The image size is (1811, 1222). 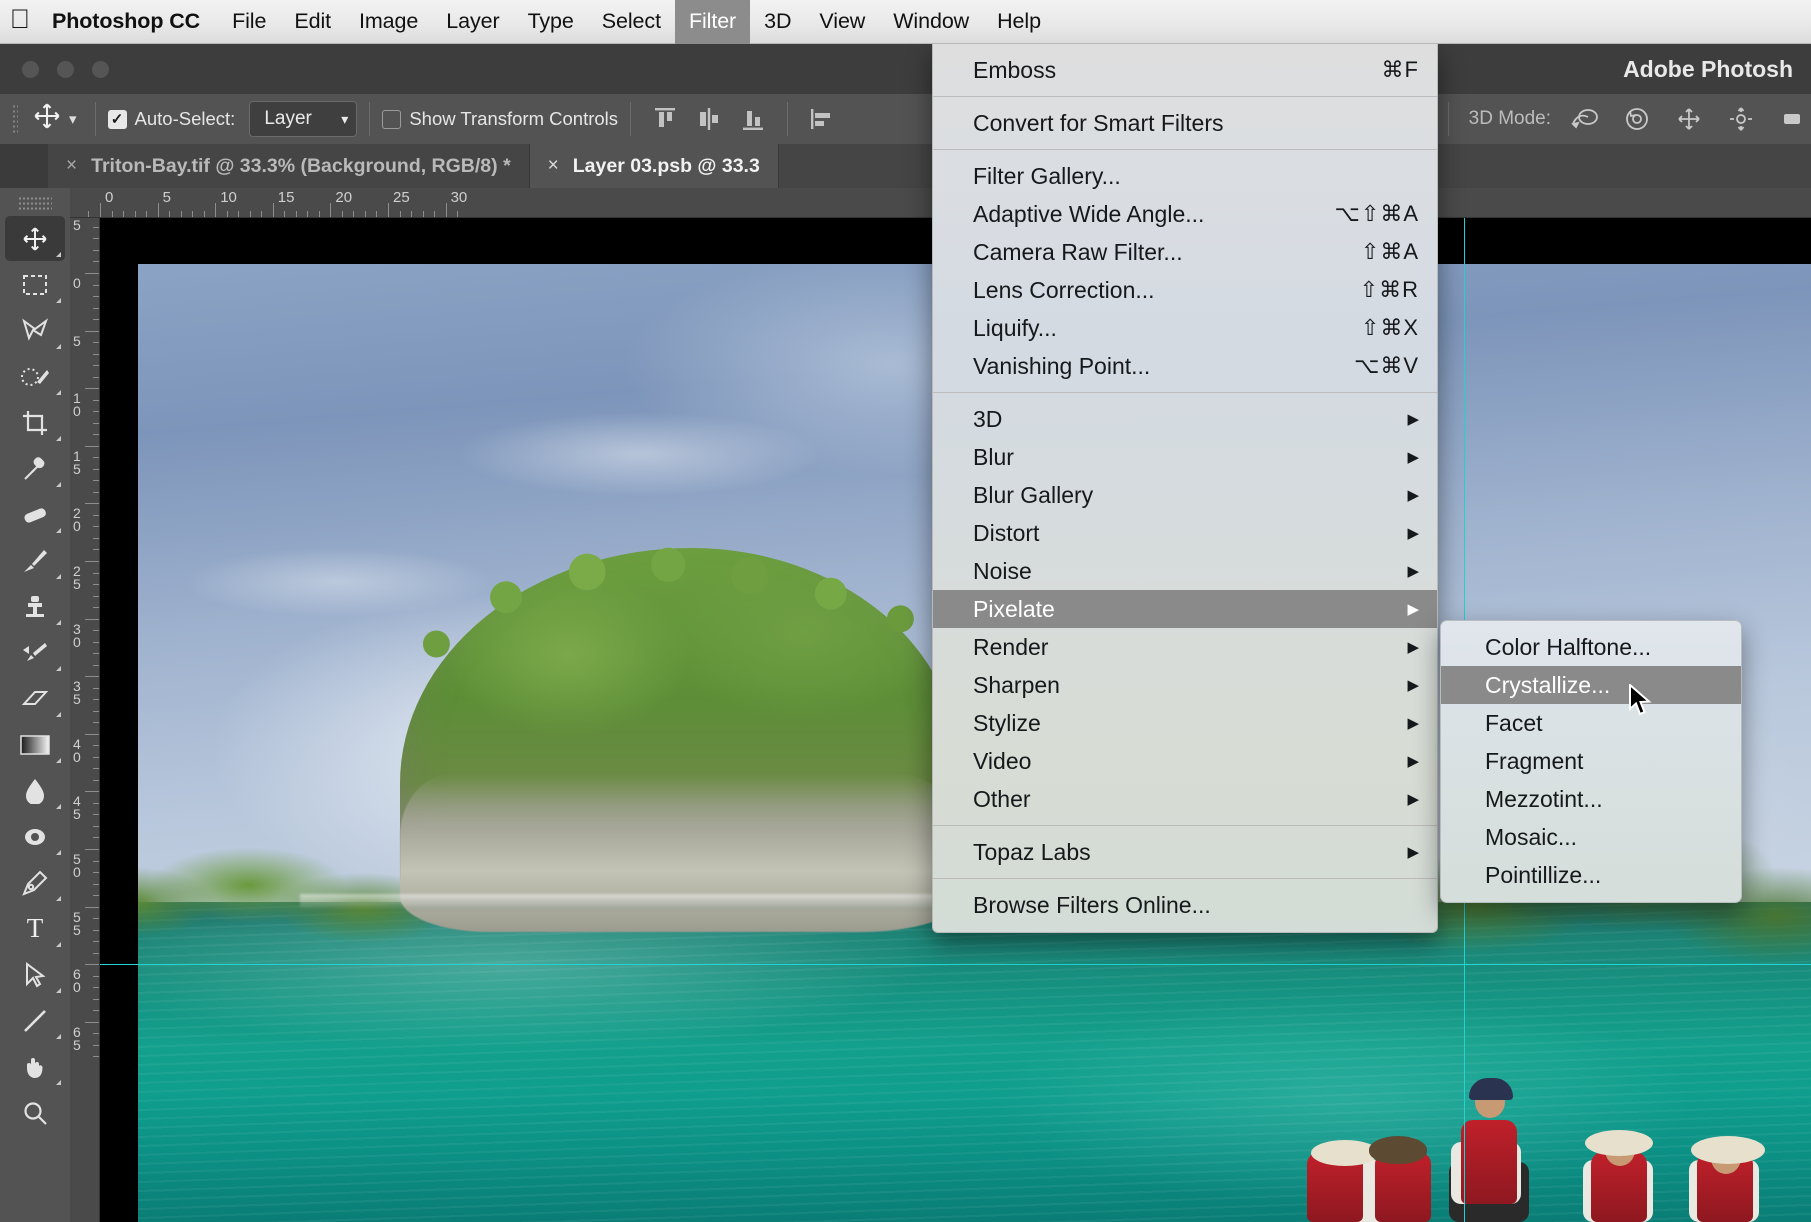 I want to click on scale-3d-icon, so click(x=1793, y=119).